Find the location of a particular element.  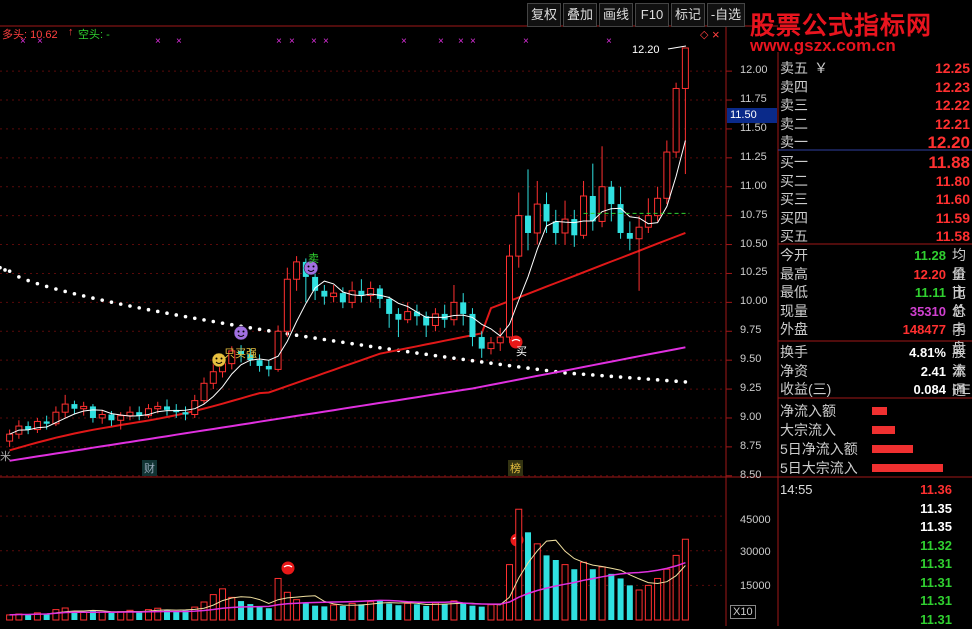

price-tick: 11.25 is located at coordinates (753, 156).